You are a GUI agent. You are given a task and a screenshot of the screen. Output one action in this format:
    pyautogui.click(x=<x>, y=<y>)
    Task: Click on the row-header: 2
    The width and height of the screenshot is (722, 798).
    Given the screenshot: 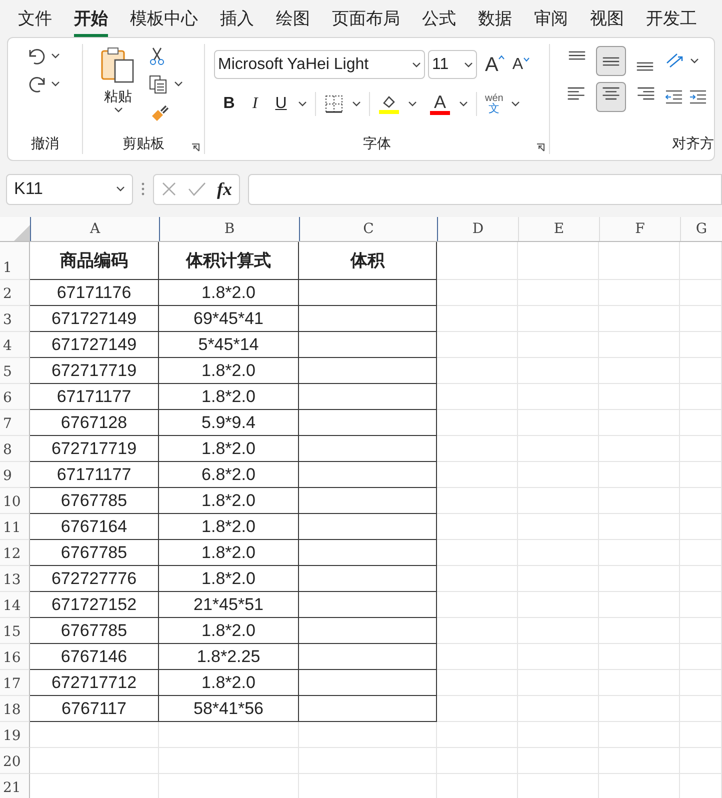 What is the action you would take?
    pyautogui.click(x=15, y=293)
    